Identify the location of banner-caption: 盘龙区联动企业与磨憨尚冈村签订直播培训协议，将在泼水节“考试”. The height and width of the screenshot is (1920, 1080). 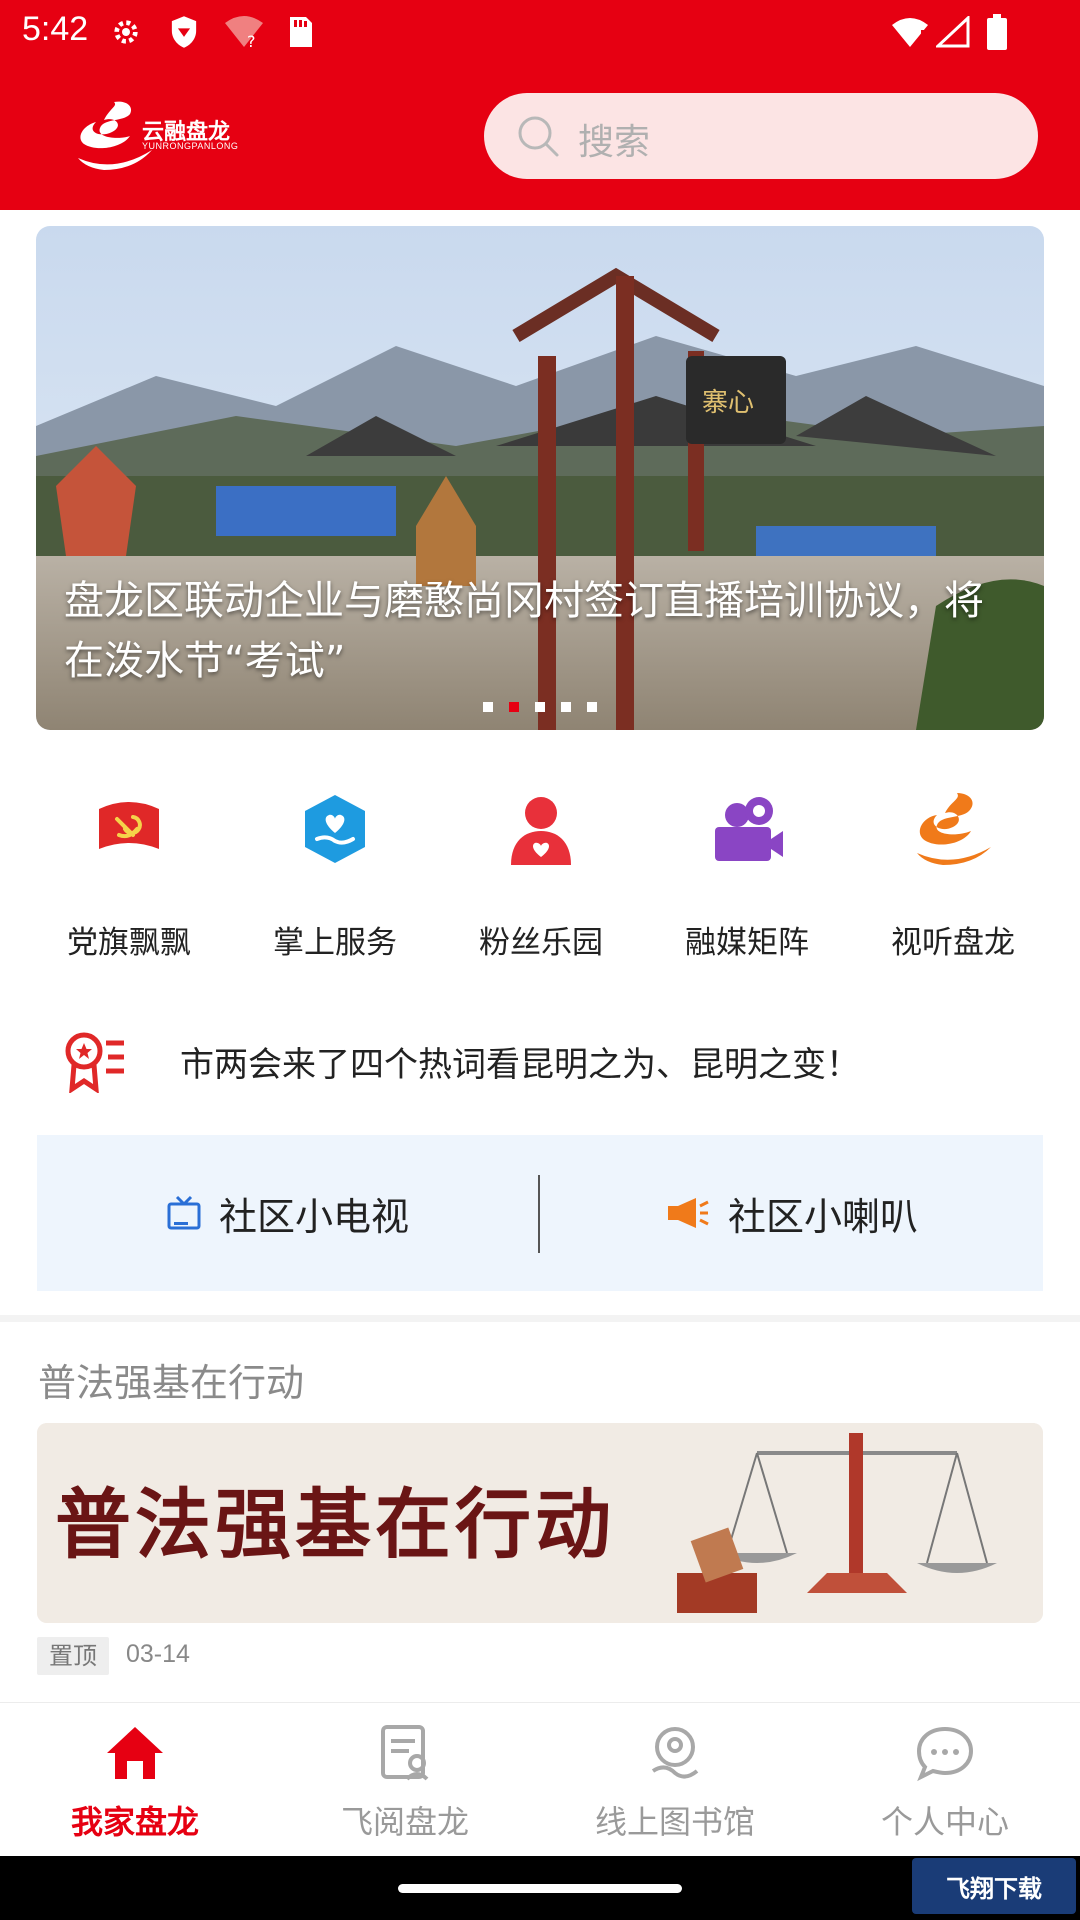
(534, 631).